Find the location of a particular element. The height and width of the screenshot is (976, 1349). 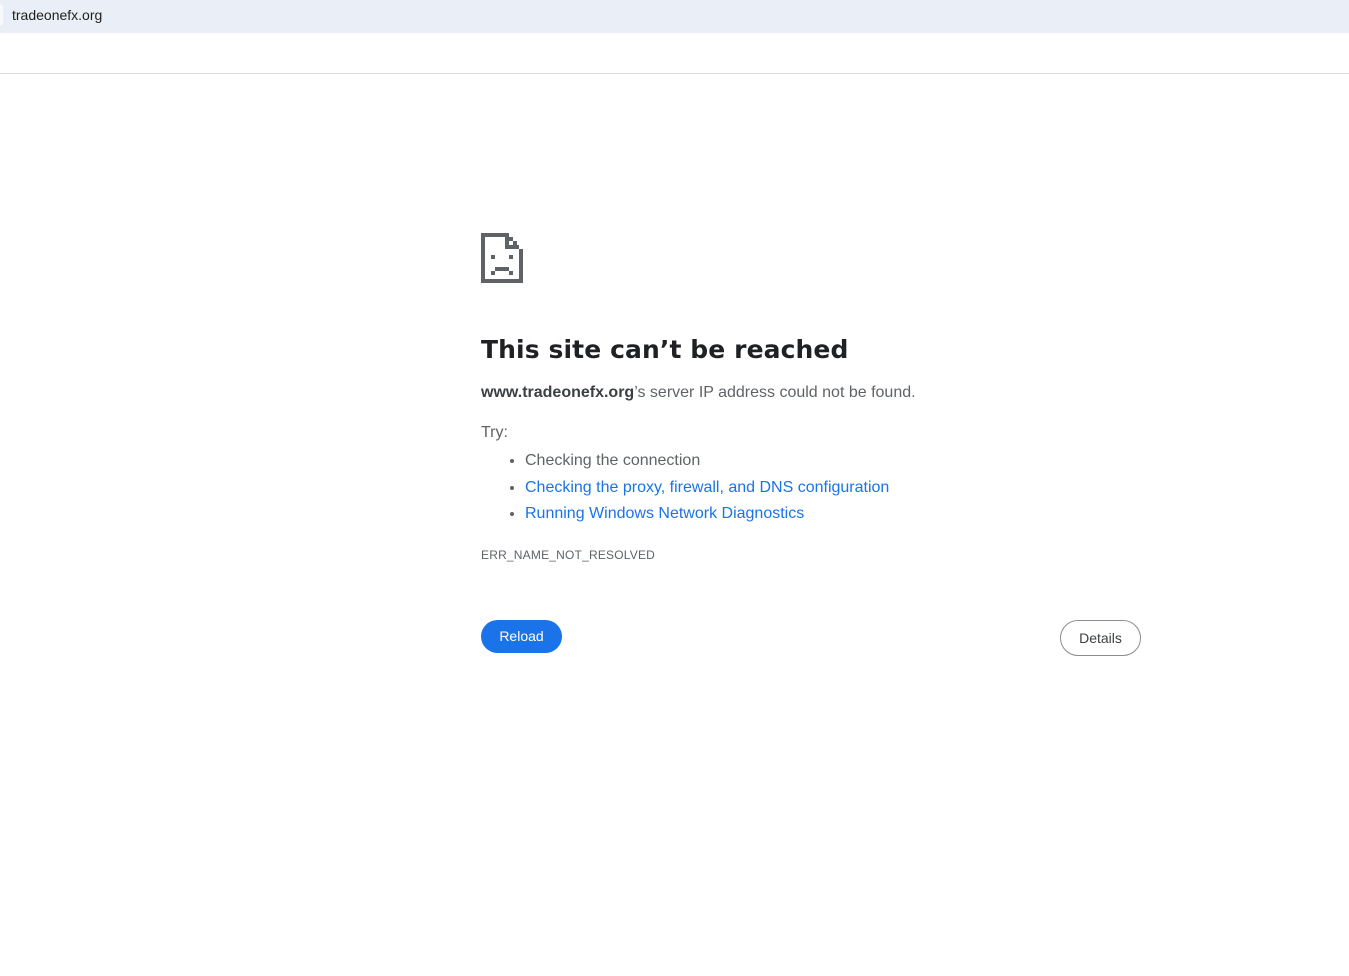

error-title: This site can’t be reached is located at coordinates (811, 349).